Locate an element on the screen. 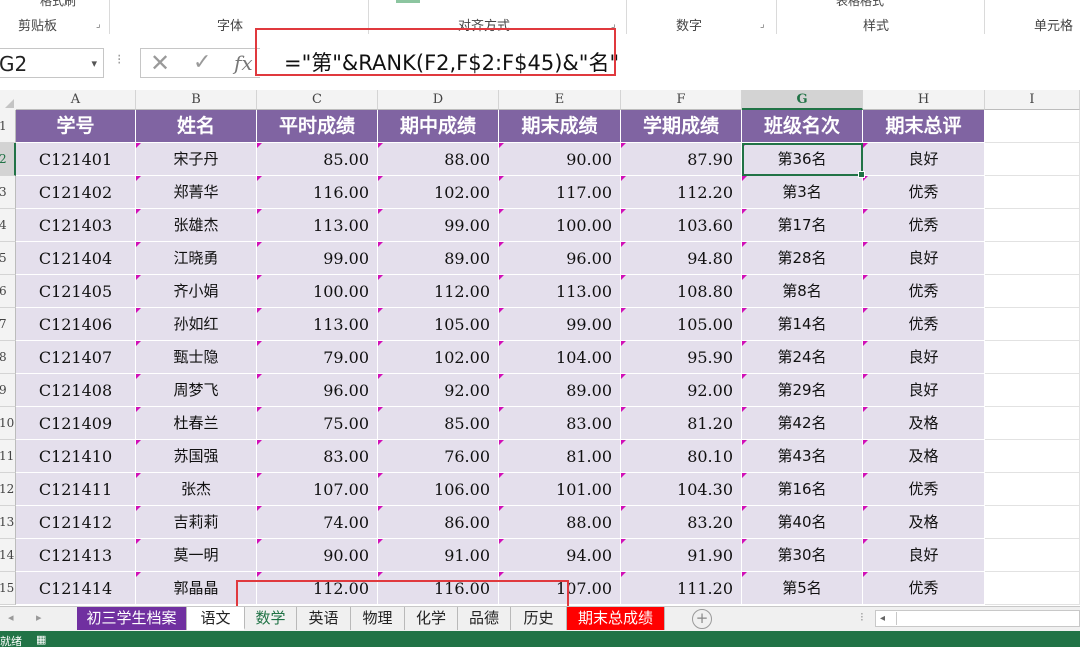 This screenshot has height=649, width=1080. table-cell: 85.00 is located at coordinates (317, 159).